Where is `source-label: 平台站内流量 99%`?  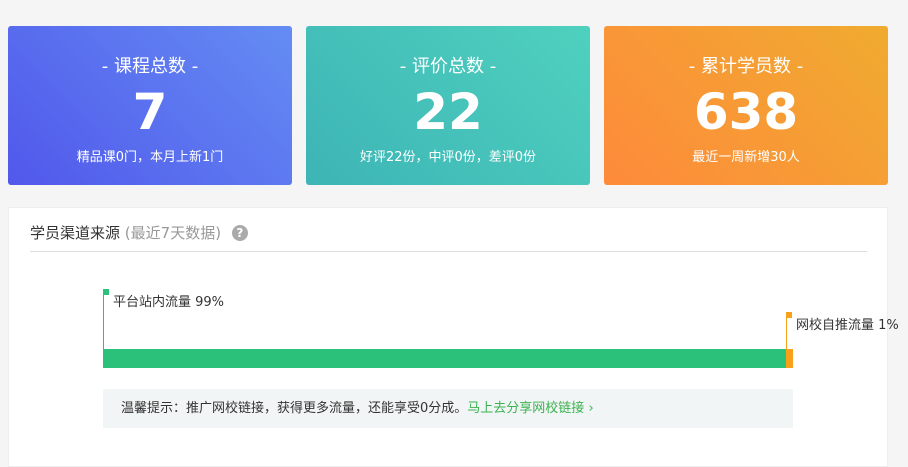
source-label: 平台站内流量 99% is located at coordinates (169, 302).